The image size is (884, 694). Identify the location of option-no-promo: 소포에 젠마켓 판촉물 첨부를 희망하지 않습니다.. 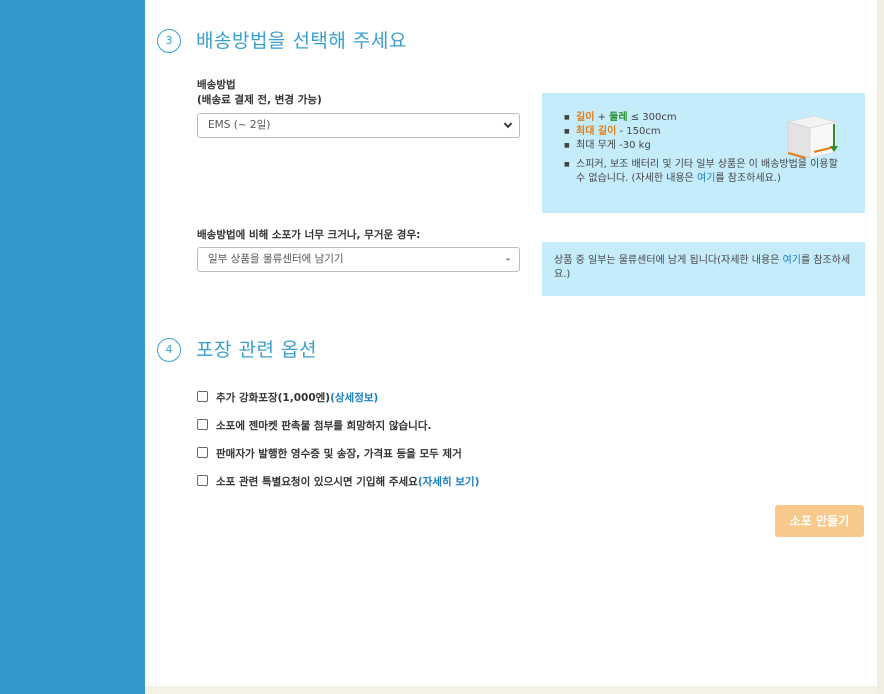
(314, 425).